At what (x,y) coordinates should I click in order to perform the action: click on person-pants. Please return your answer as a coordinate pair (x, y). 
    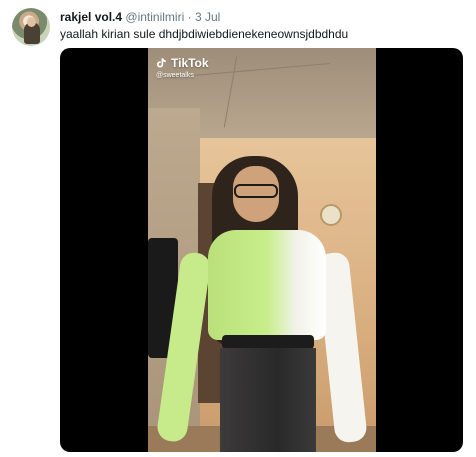
    Looking at the image, I should click on (268, 400).